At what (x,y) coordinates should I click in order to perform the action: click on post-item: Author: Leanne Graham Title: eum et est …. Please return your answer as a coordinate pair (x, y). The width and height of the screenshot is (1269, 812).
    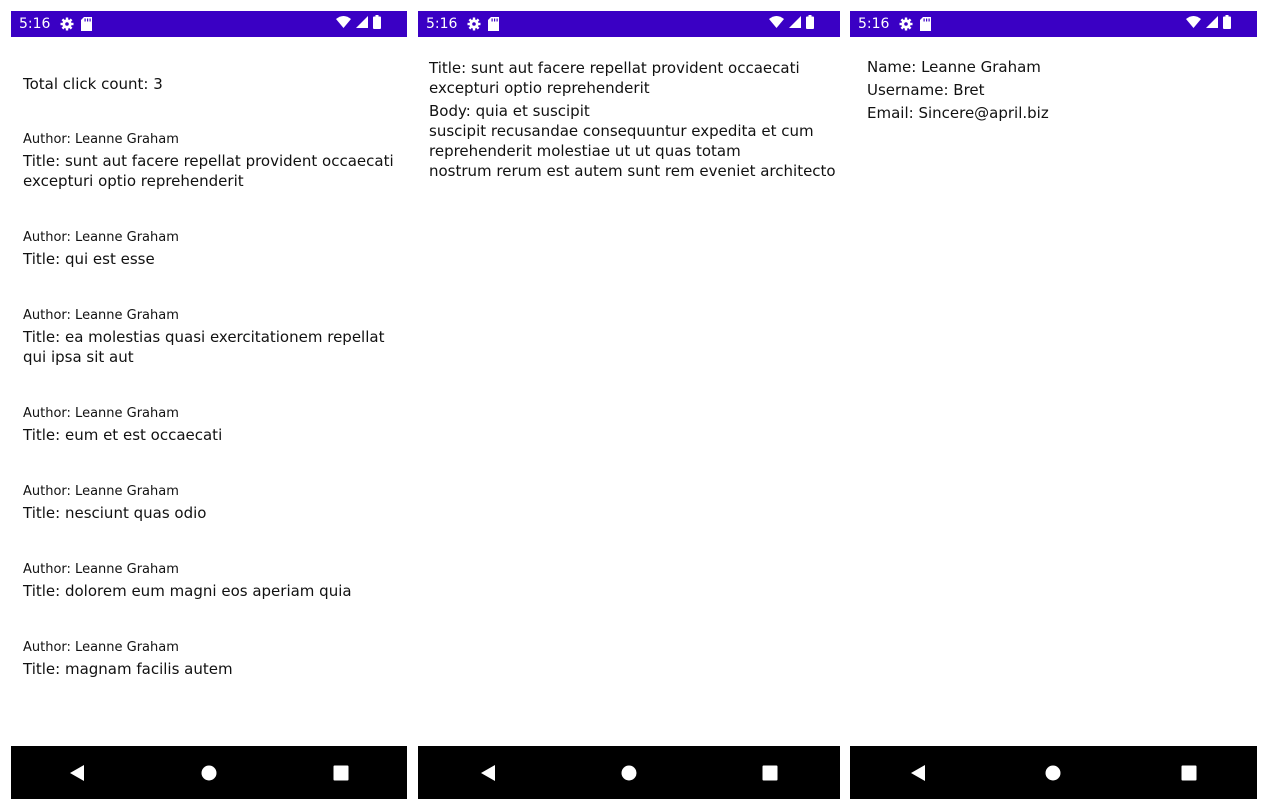
    Looking at the image, I should click on (211, 444).